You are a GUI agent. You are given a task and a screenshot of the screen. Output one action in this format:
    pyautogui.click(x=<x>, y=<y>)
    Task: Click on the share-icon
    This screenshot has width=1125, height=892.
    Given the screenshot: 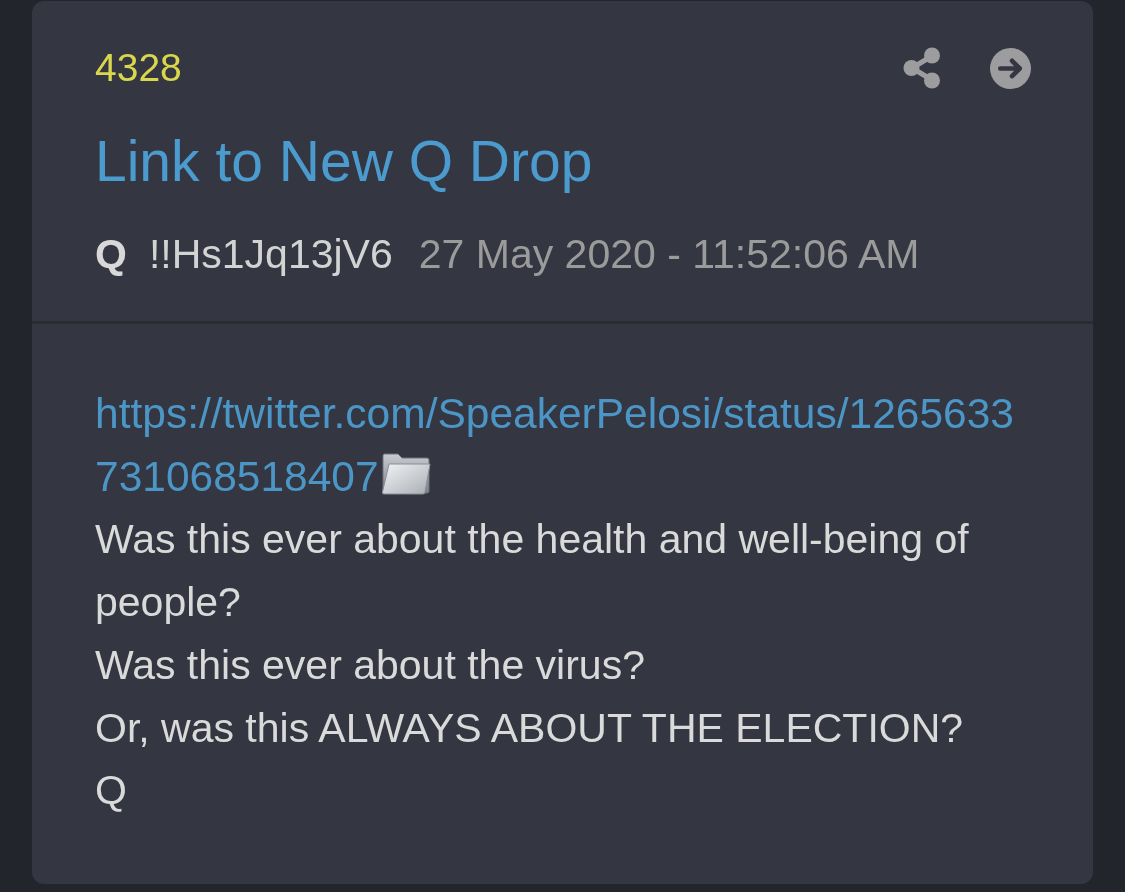 What is the action you would take?
    pyautogui.click(x=922, y=68)
    